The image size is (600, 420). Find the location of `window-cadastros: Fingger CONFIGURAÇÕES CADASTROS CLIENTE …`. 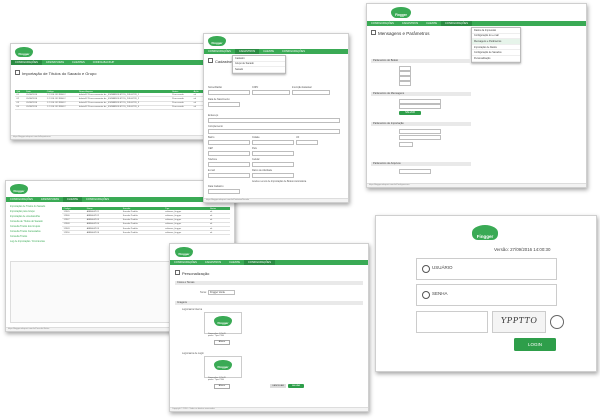

window-cadastros: Fingger CONFIGURAÇÕES CADASTROS CLIENTE … is located at coordinates (276, 118).